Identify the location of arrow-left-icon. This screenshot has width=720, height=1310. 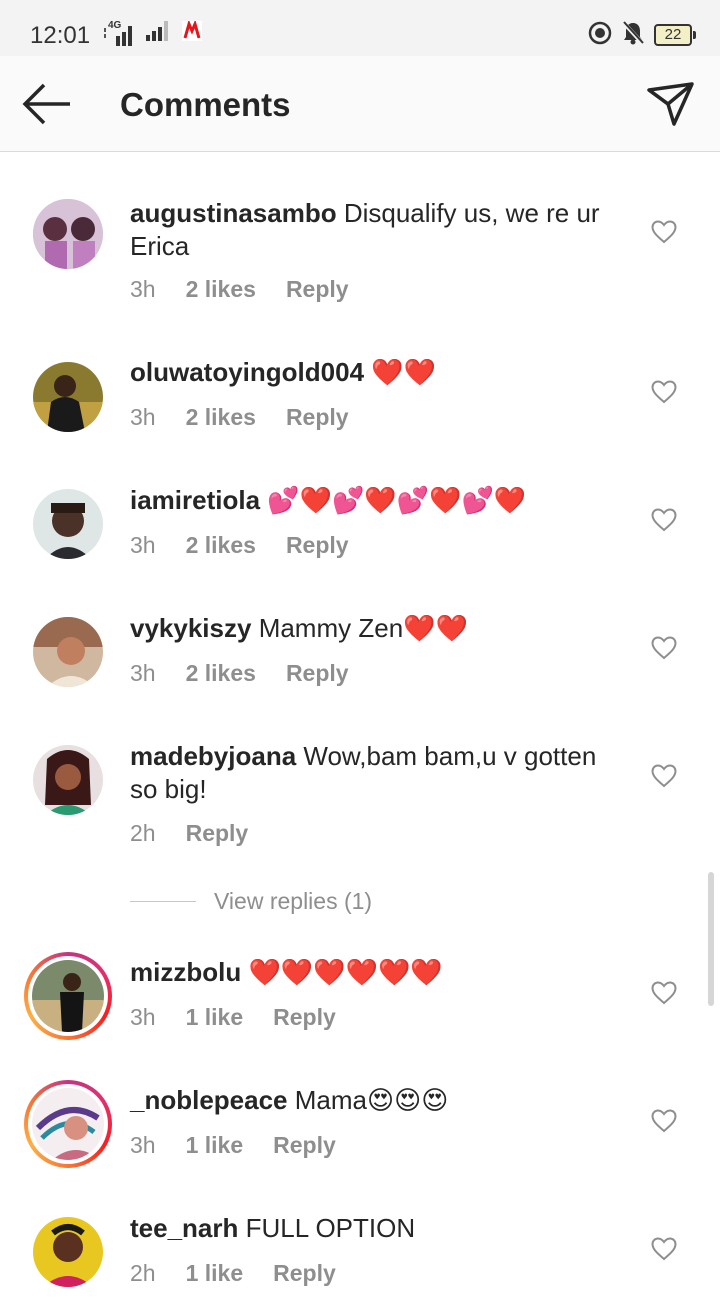
(46, 104).